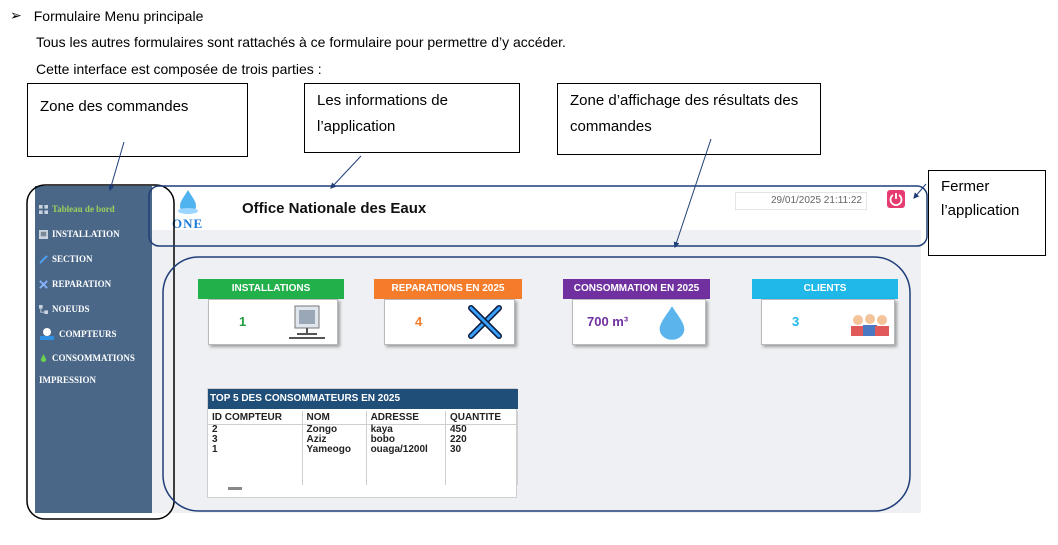  What do you see at coordinates (406, 449) in the screenshot?
I see `table-cell: ouaga/1200l` at bounding box center [406, 449].